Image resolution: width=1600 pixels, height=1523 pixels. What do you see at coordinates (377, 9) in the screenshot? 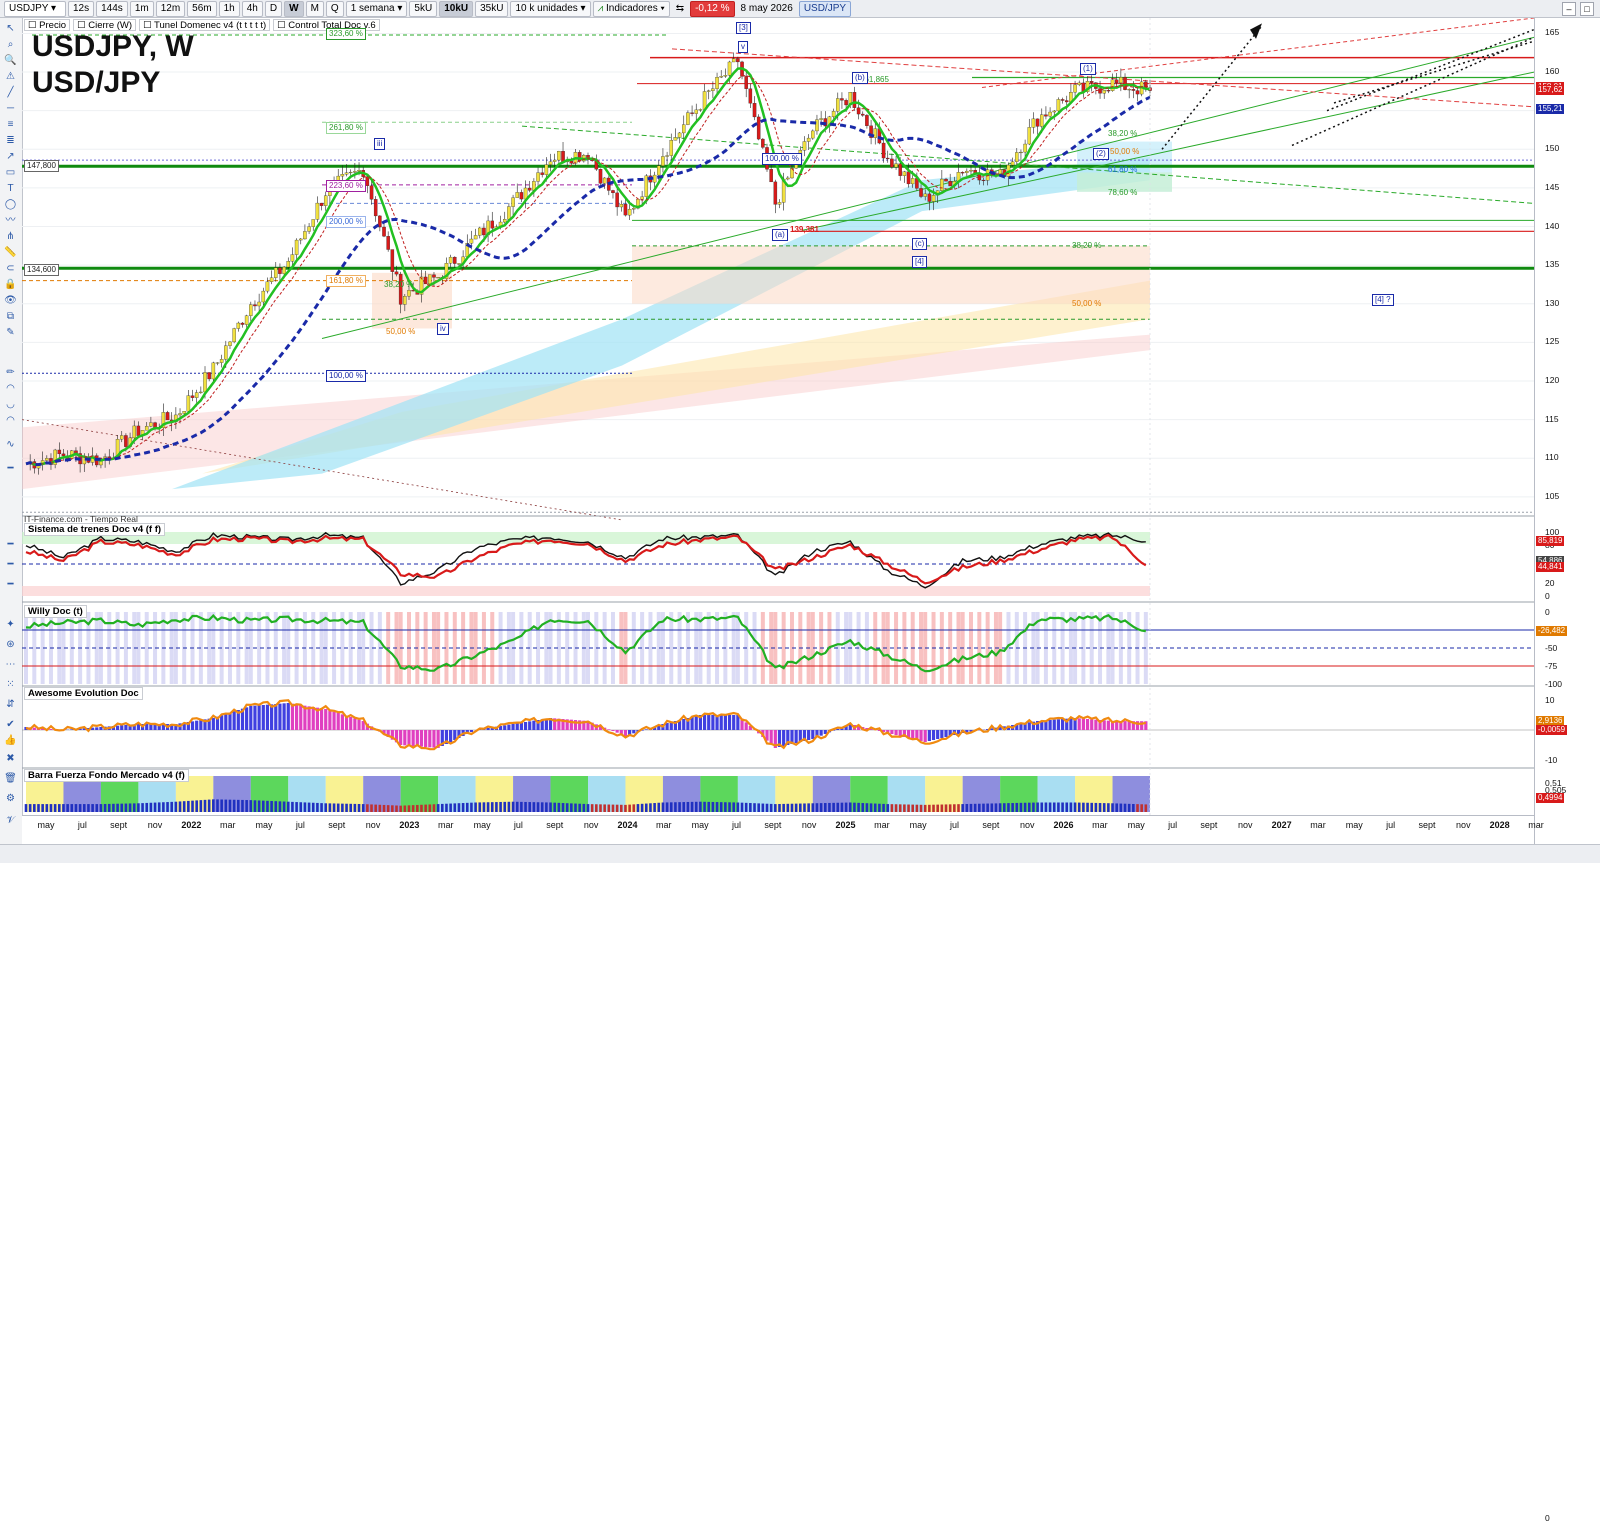
I see `range-selector: 1 semana ▾` at bounding box center [377, 9].